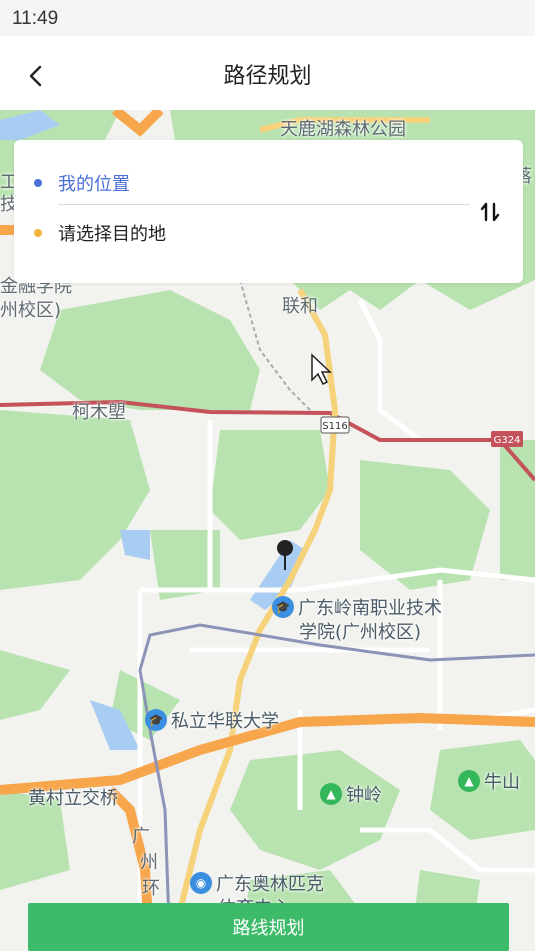 This screenshot has height=951, width=535. I want to click on swap-arrows-icon, so click(490, 212).